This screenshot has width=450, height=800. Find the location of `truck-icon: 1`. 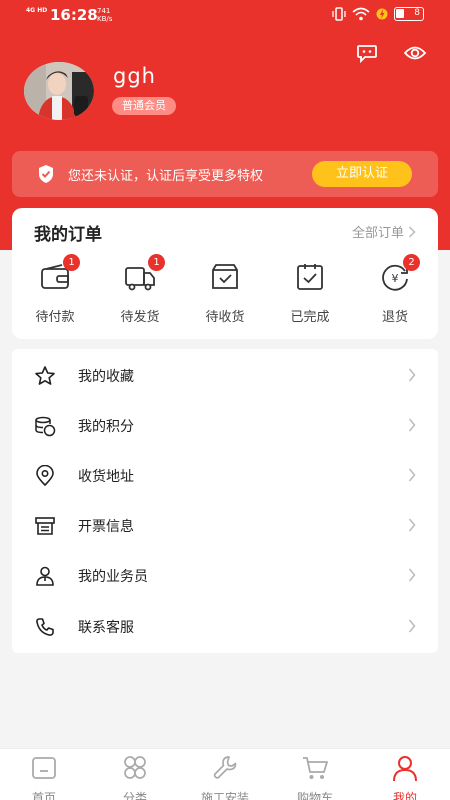

truck-icon: 1 is located at coordinates (144, 274).